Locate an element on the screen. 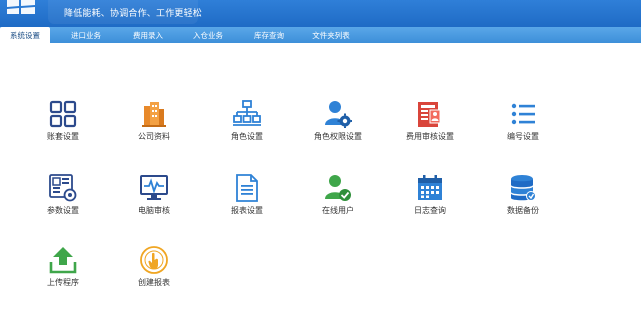 This screenshot has height=321, width=641. app-header: 降低能耗、协调合作、工作更轻松 is located at coordinates (320, 13).